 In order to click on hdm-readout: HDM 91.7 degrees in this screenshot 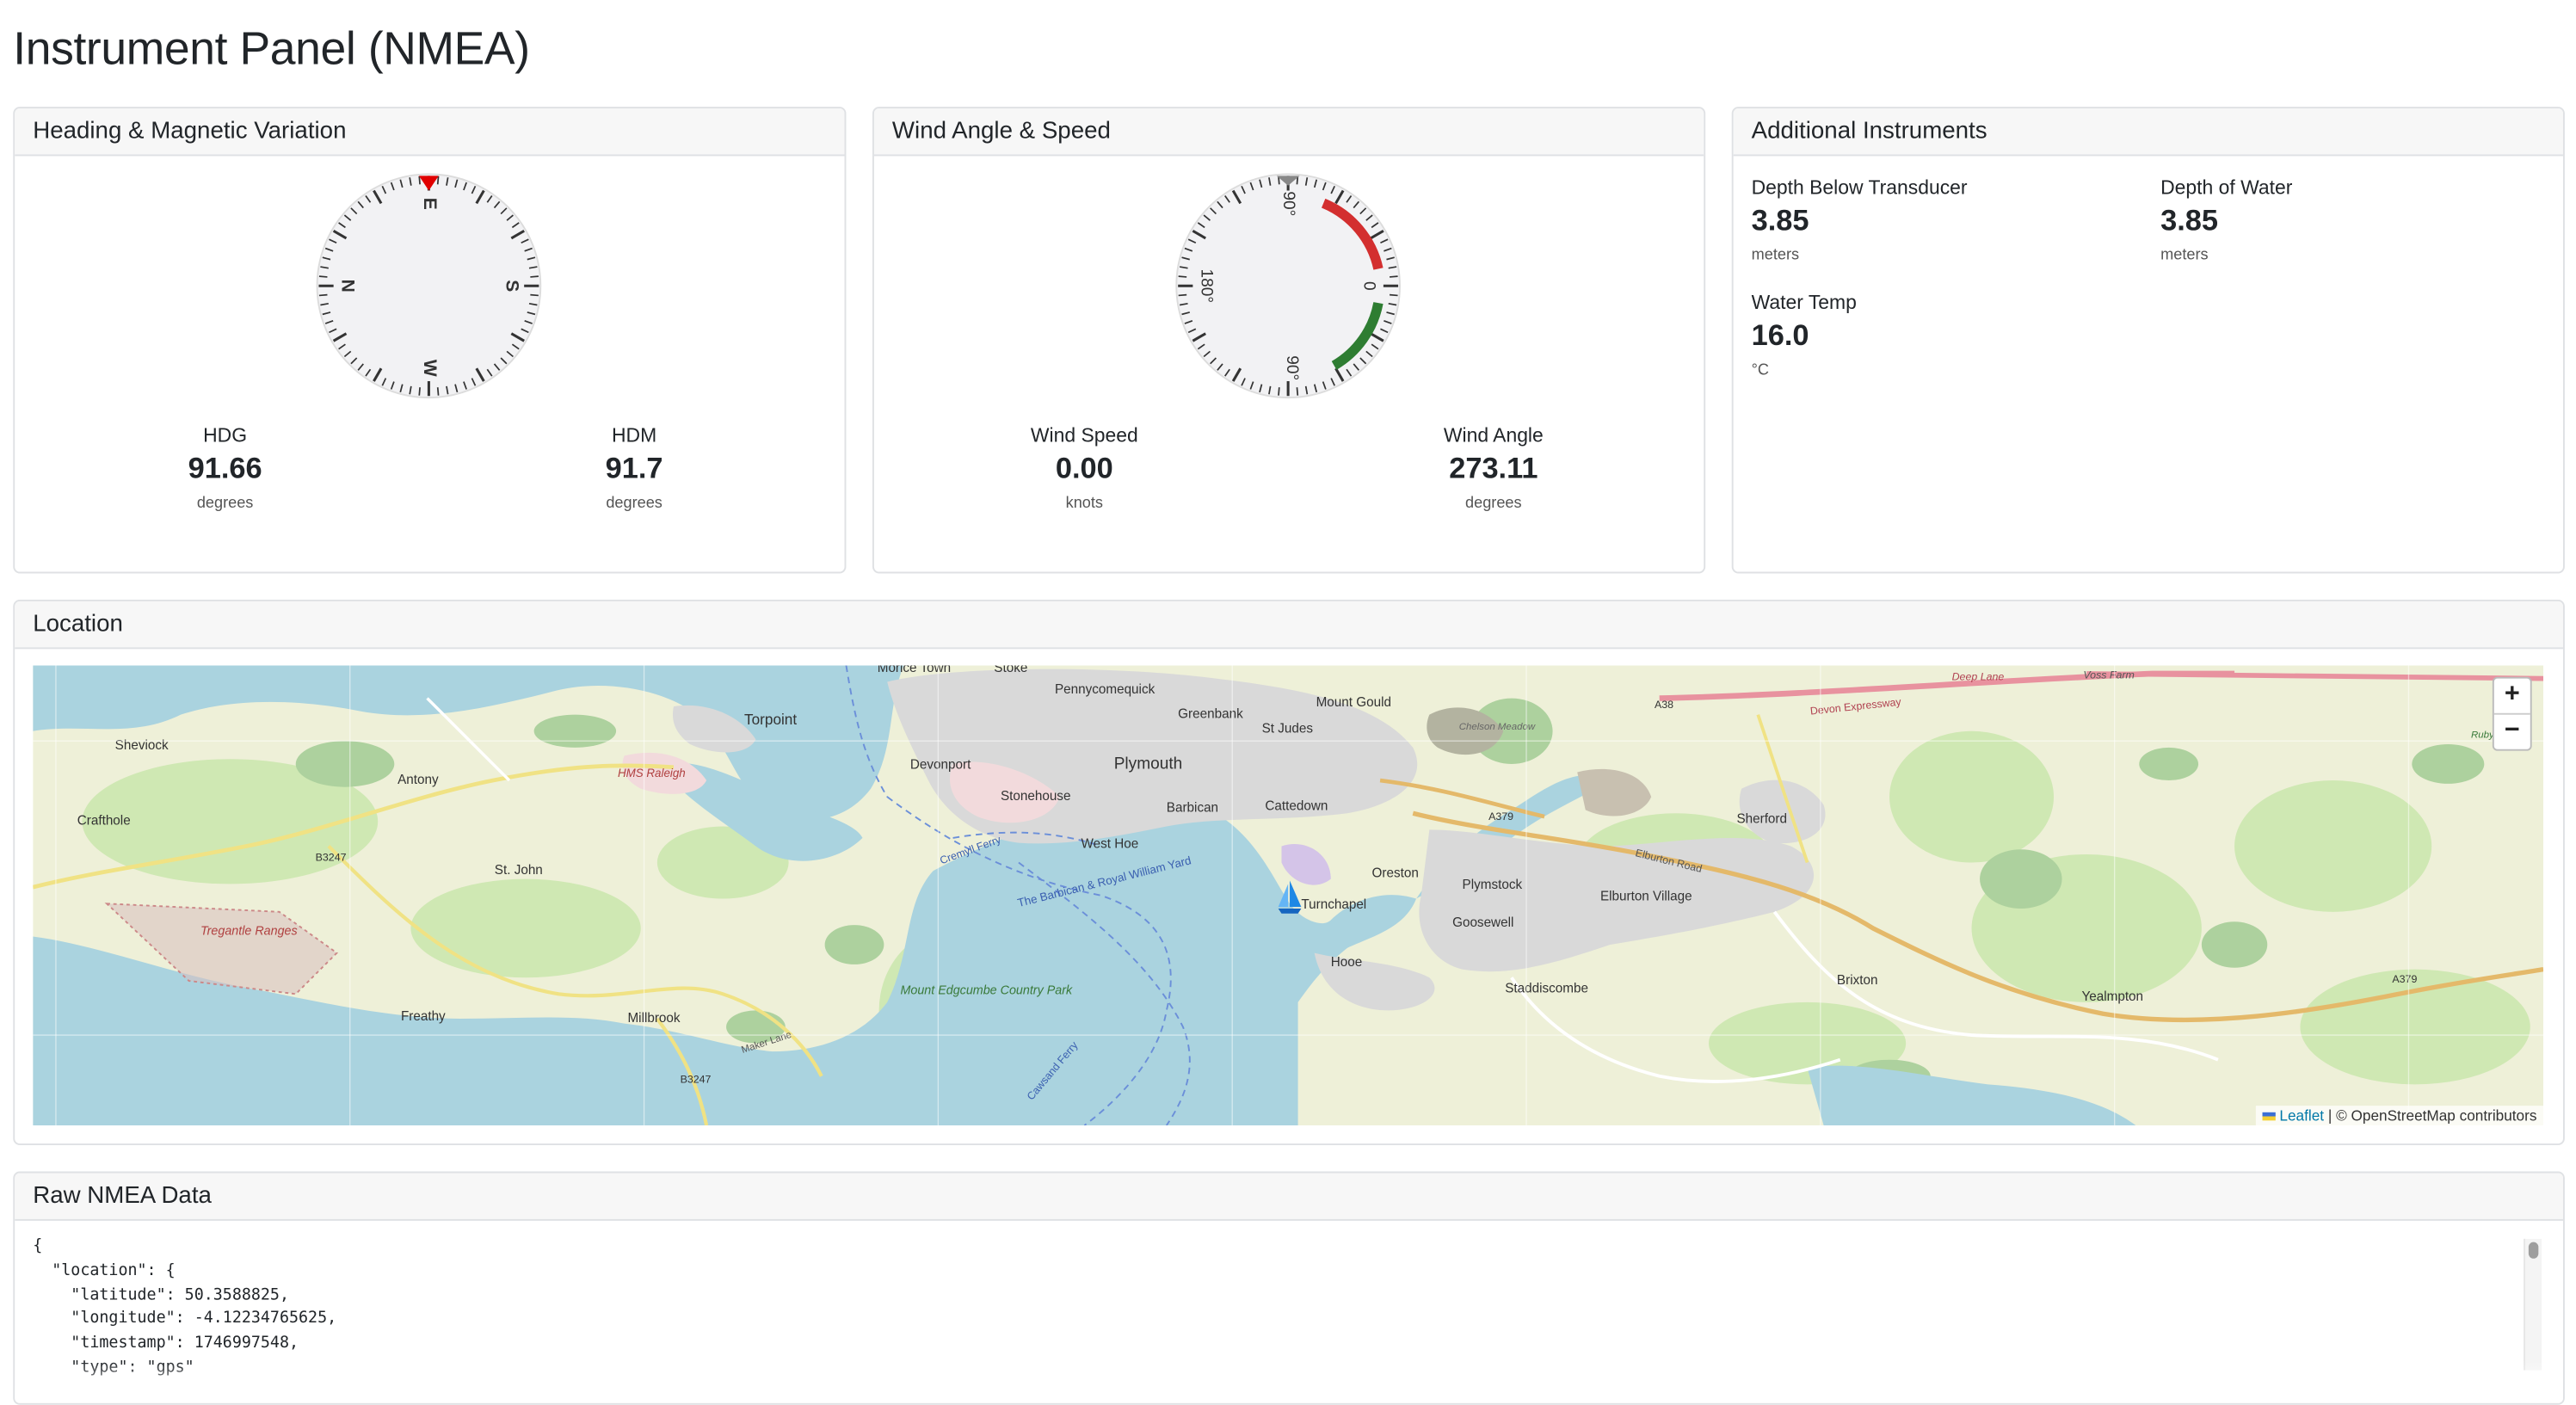, I will do `click(634, 469)`.